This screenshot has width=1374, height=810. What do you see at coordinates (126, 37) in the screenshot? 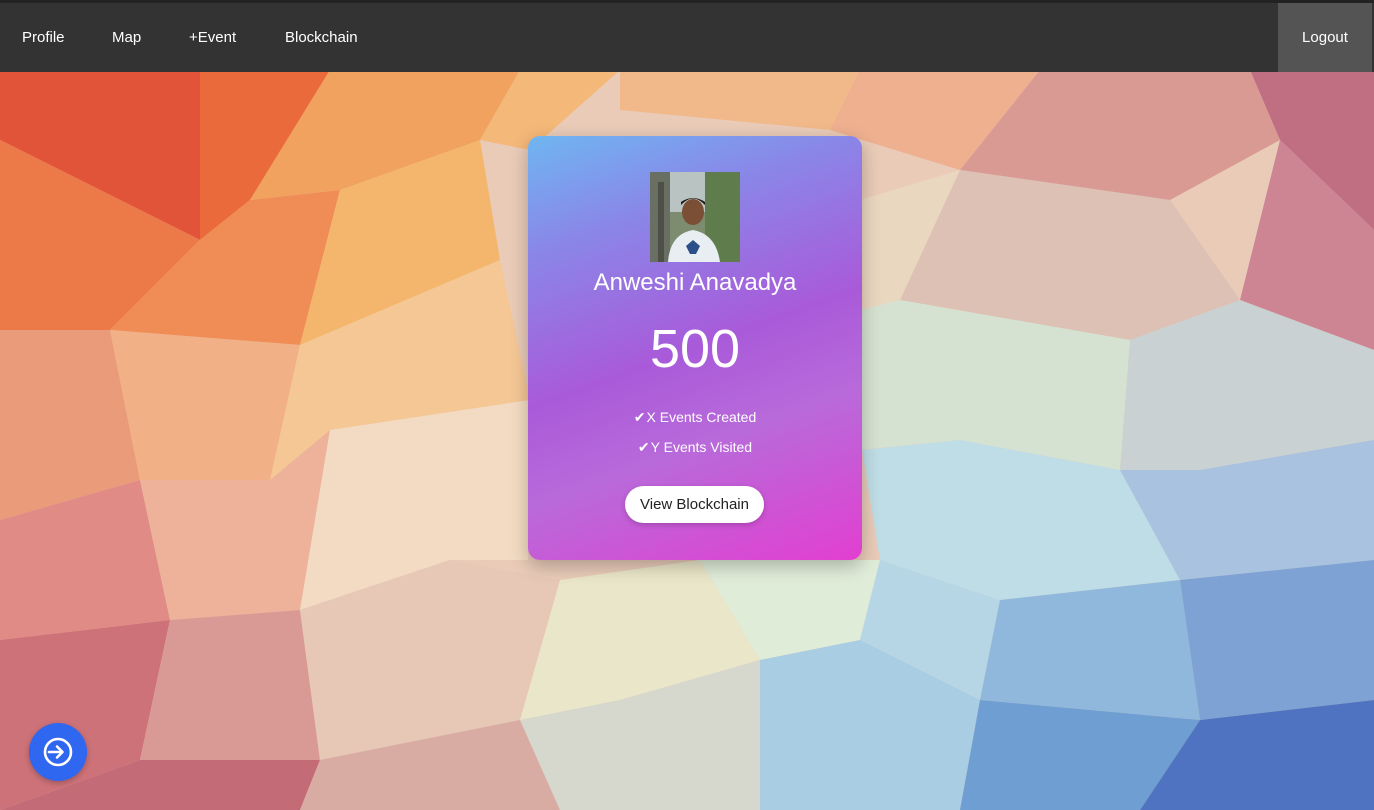
I see `nav-map-link: Map` at bounding box center [126, 37].